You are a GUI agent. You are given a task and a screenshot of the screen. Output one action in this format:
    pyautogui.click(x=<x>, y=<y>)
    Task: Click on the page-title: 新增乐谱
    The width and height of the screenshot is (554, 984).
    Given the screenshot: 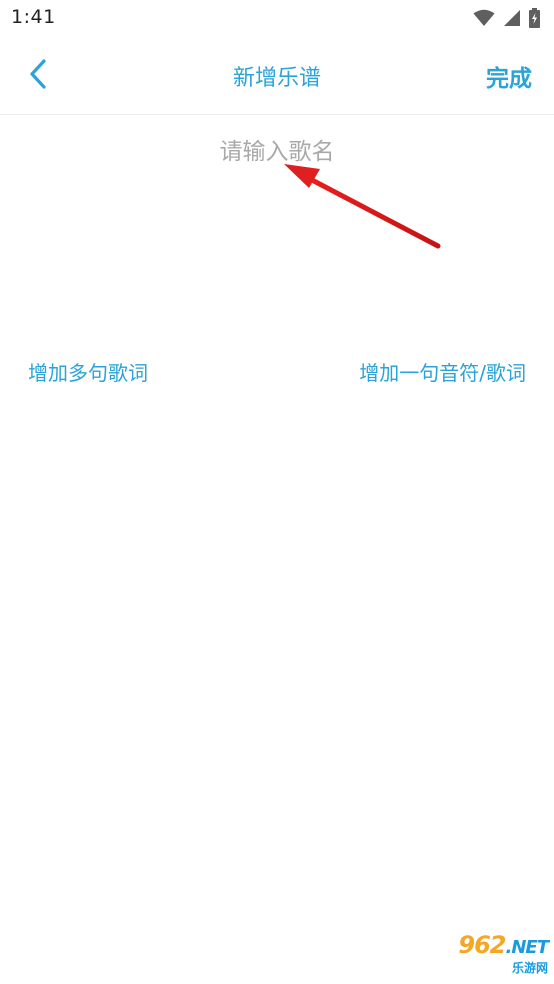 What is the action you would take?
    pyautogui.click(x=276, y=78)
    